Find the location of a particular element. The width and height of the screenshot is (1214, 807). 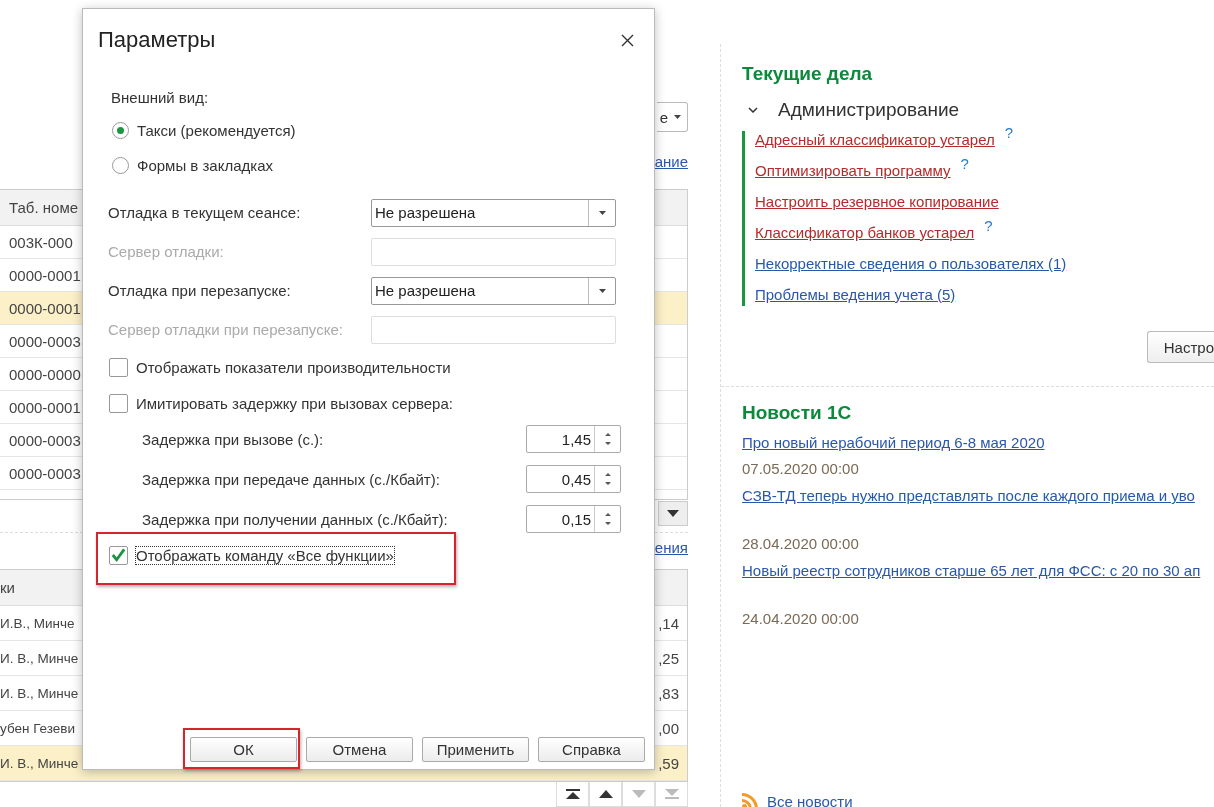

column-header: ки is located at coordinates (7, 587).